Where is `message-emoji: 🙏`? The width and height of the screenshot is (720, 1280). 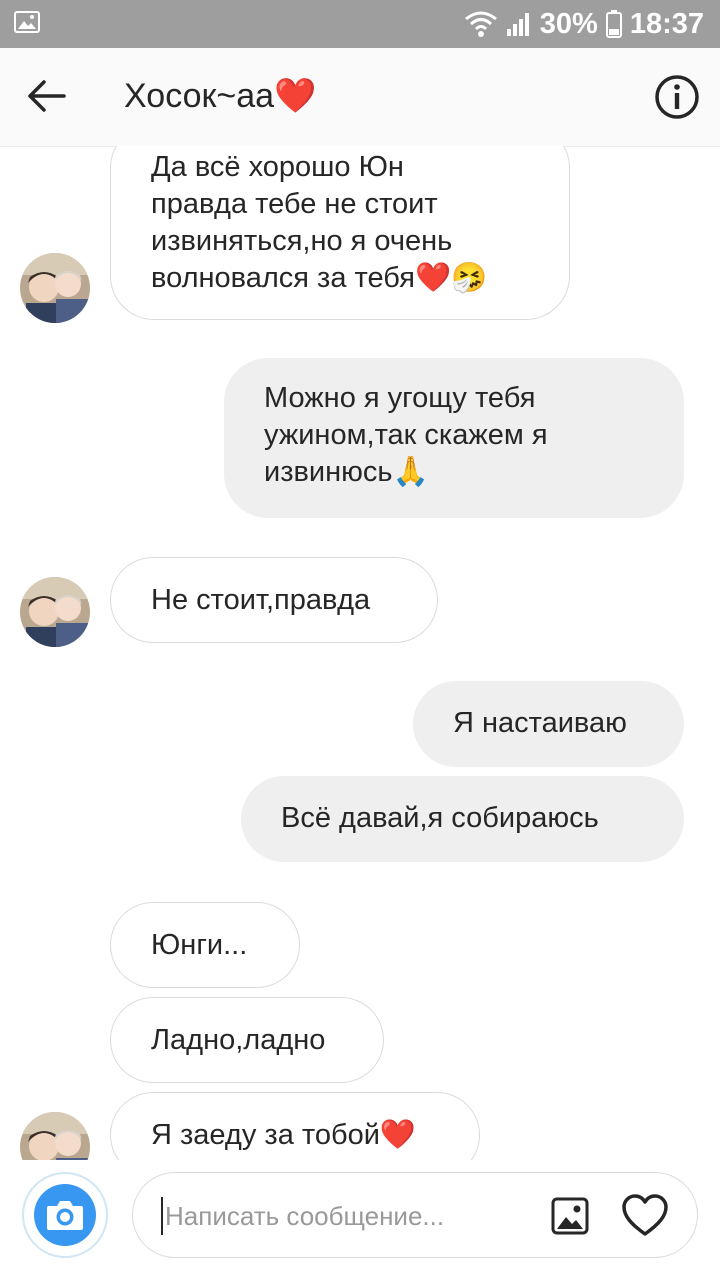
message-emoji: 🙏 is located at coordinates (410, 472).